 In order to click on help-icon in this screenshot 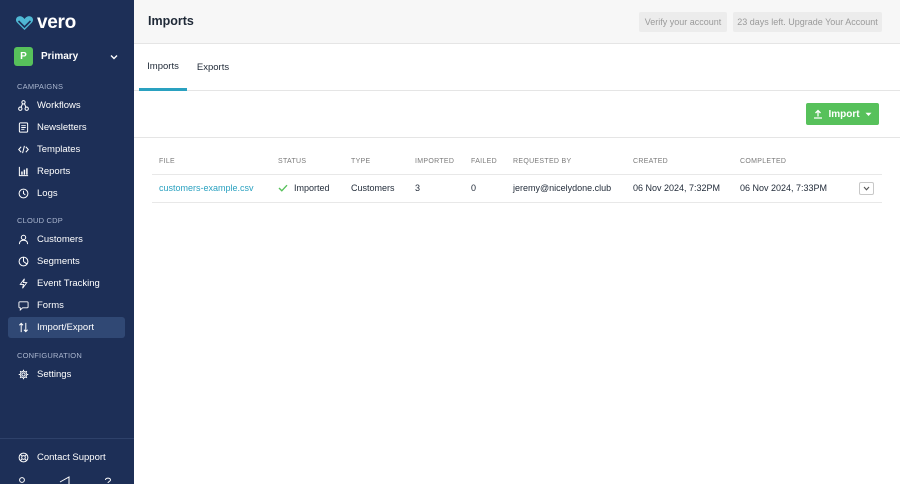, I will do `click(108, 480)`.